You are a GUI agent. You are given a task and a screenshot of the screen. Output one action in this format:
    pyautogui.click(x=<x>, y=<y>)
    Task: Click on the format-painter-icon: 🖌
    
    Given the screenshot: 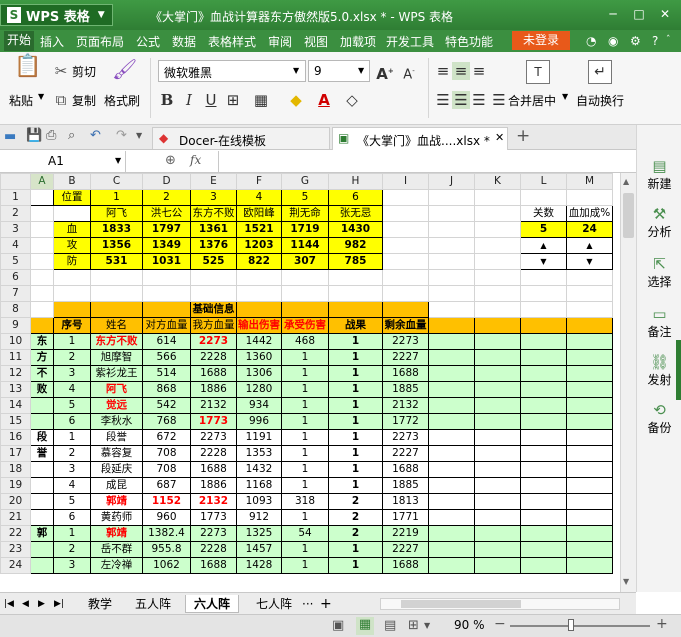 What is the action you would take?
    pyautogui.click(x=124, y=71)
    